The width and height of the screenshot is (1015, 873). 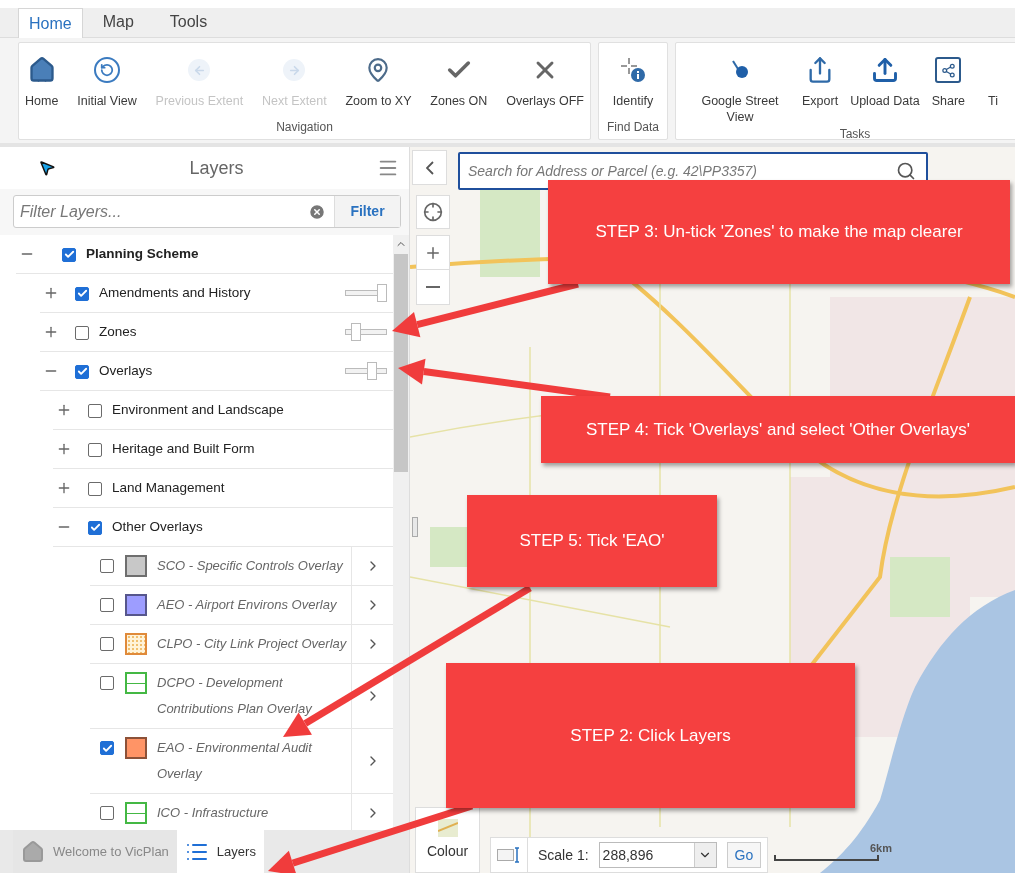 What do you see at coordinates (633, 70) in the screenshot?
I see `crosshair-info-icon` at bounding box center [633, 70].